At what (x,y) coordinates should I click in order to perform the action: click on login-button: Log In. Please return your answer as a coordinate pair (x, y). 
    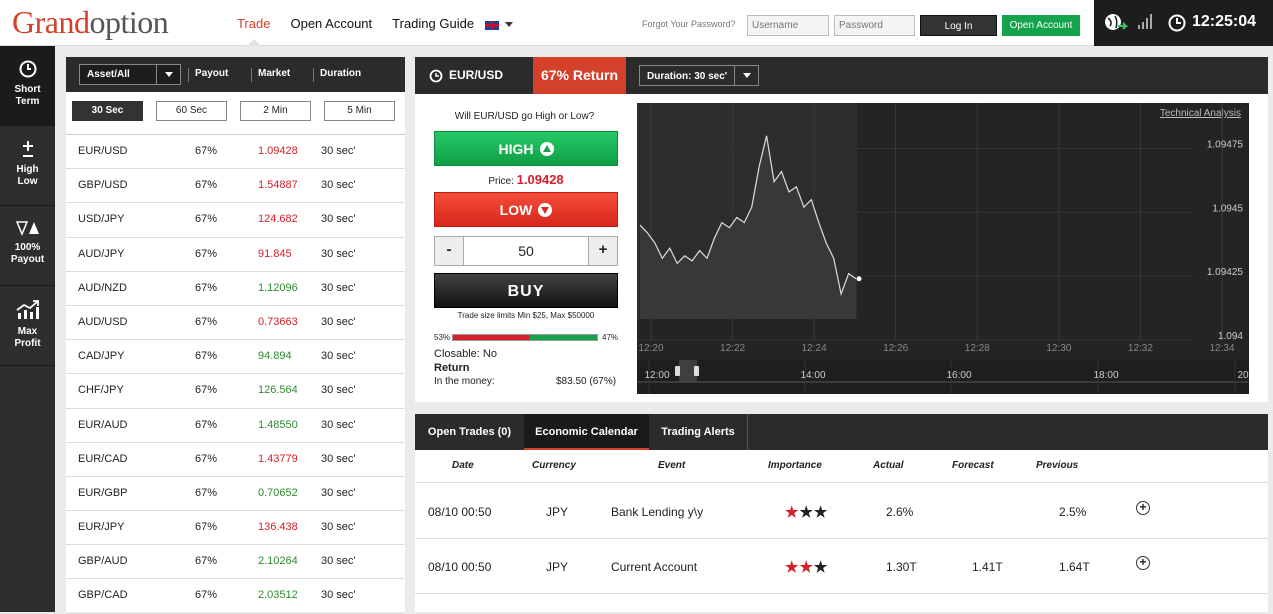
    Looking at the image, I should click on (958, 25).